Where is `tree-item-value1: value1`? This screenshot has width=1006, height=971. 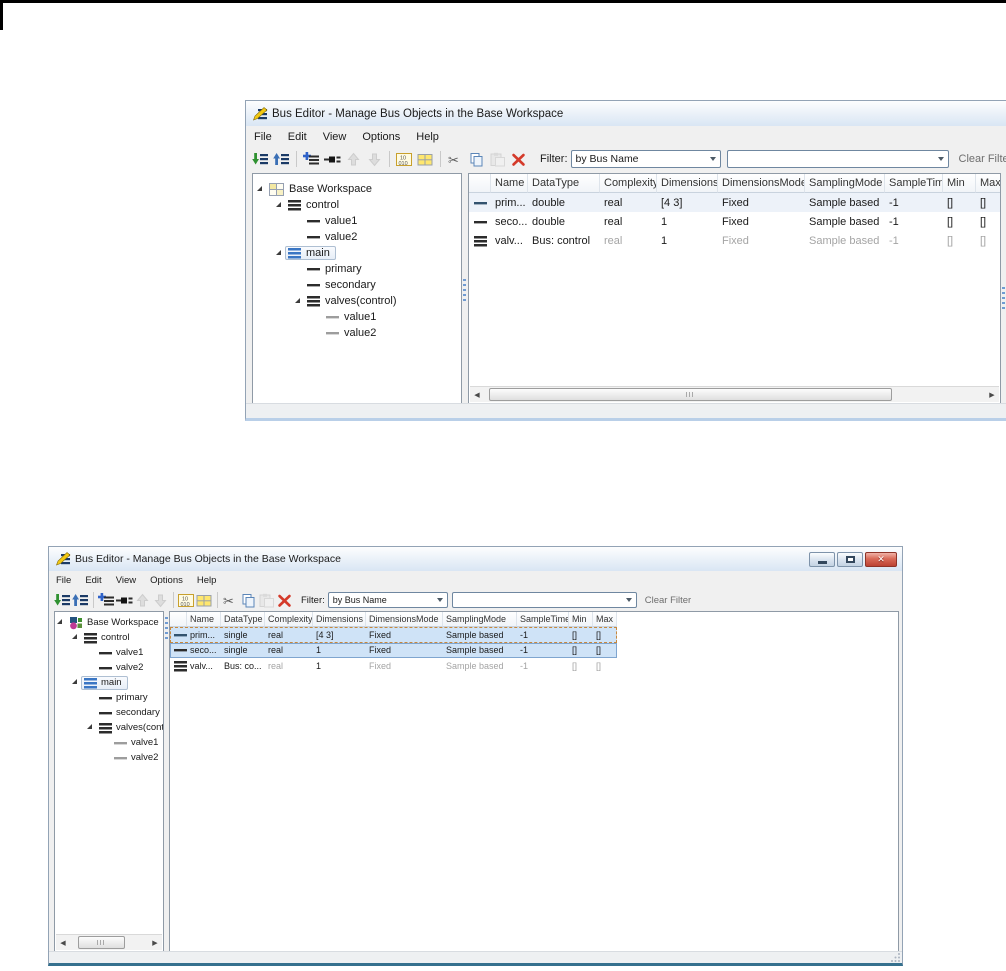
tree-item-value1: value1 is located at coordinates (357, 317).